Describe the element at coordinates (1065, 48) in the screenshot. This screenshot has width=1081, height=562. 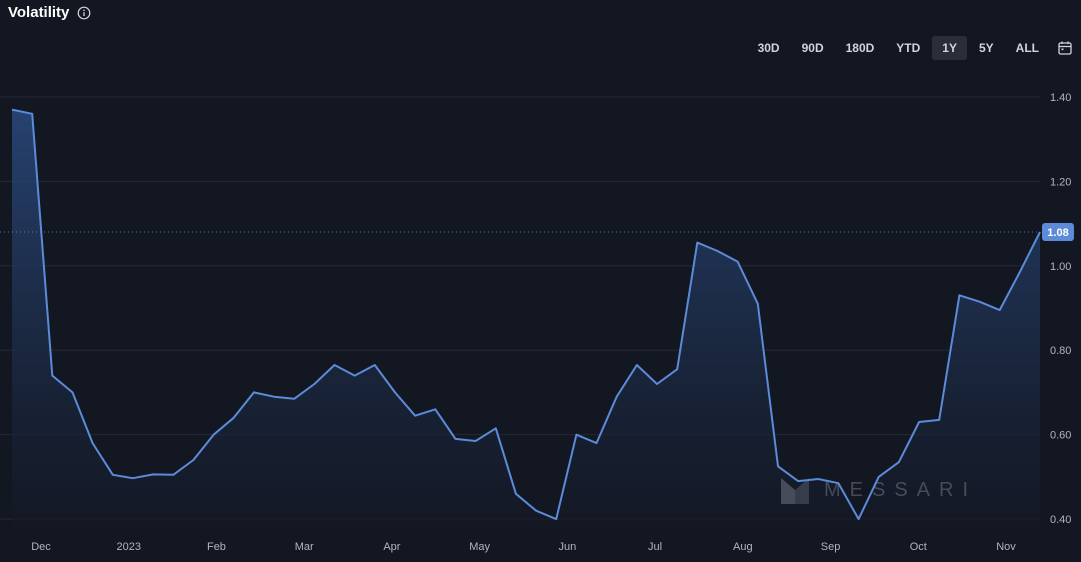
I see `calendar-icon` at that location.